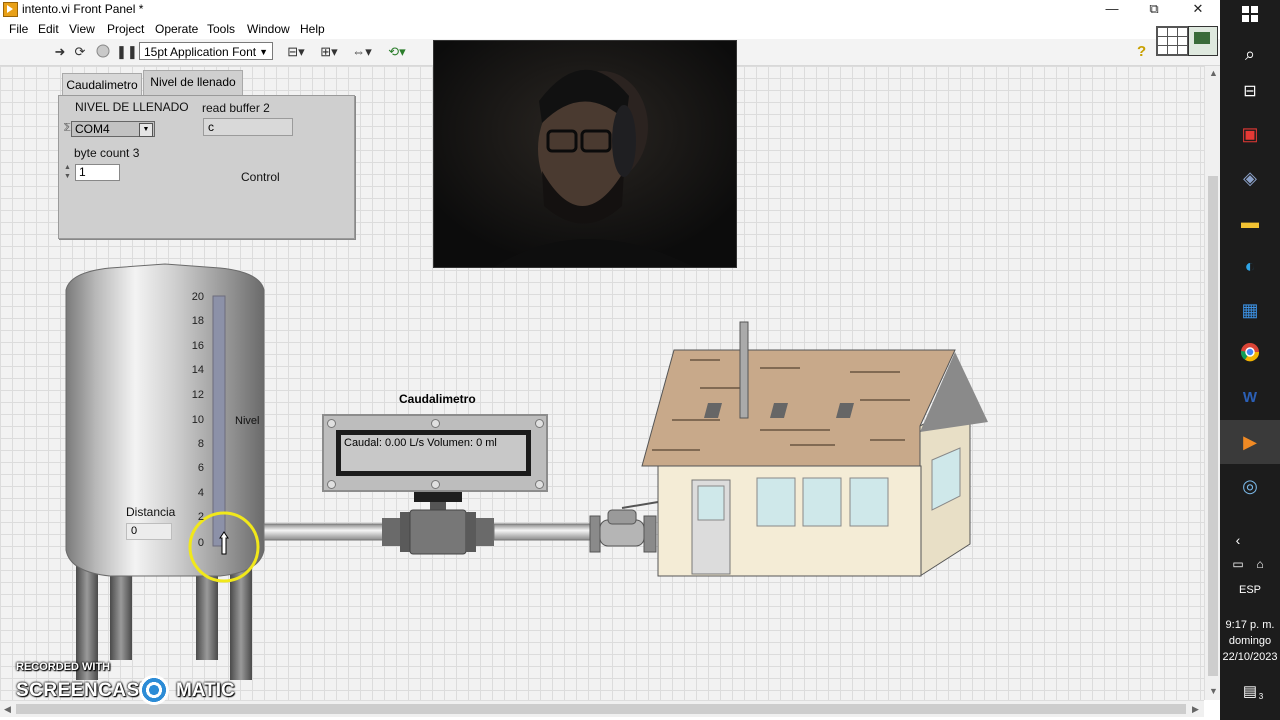 The height and width of the screenshot is (720, 1280). I want to click on gate-valve, so click(624, 527).